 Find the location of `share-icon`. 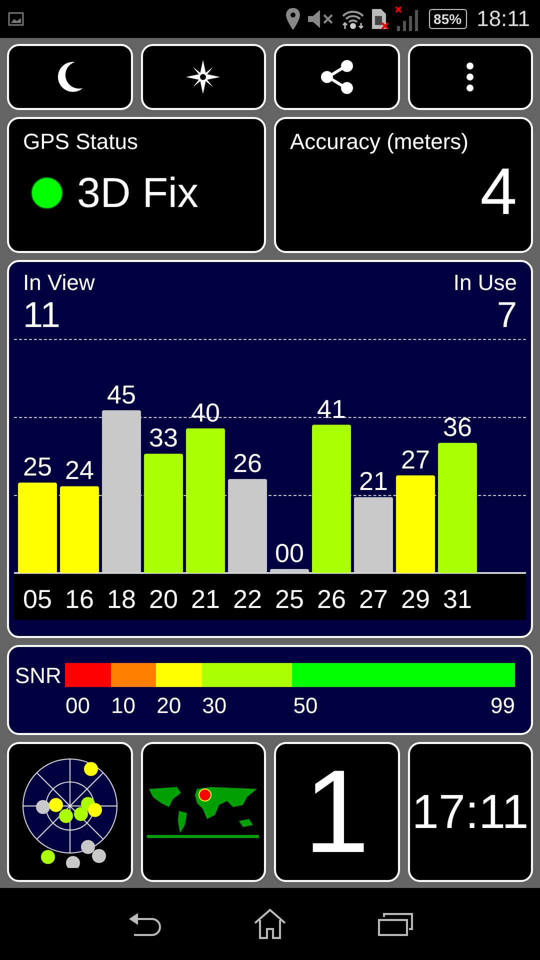

share-icon is located at coordinates (337, 77).